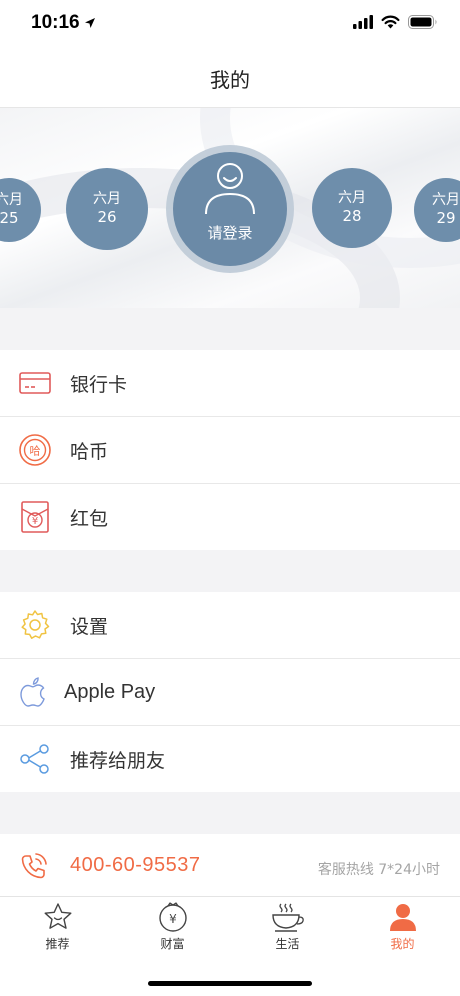 This screenshot has height=996, width=460. Describe the element at coordinates (230, 625) in the screenshot. I see `menu-item-settings: 设置` at that location.